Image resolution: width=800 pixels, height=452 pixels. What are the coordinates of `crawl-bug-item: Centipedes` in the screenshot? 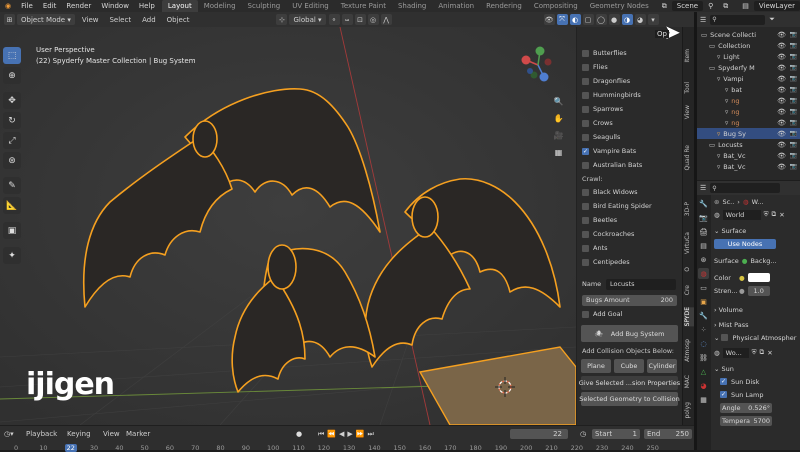 It's located at (629, 262).